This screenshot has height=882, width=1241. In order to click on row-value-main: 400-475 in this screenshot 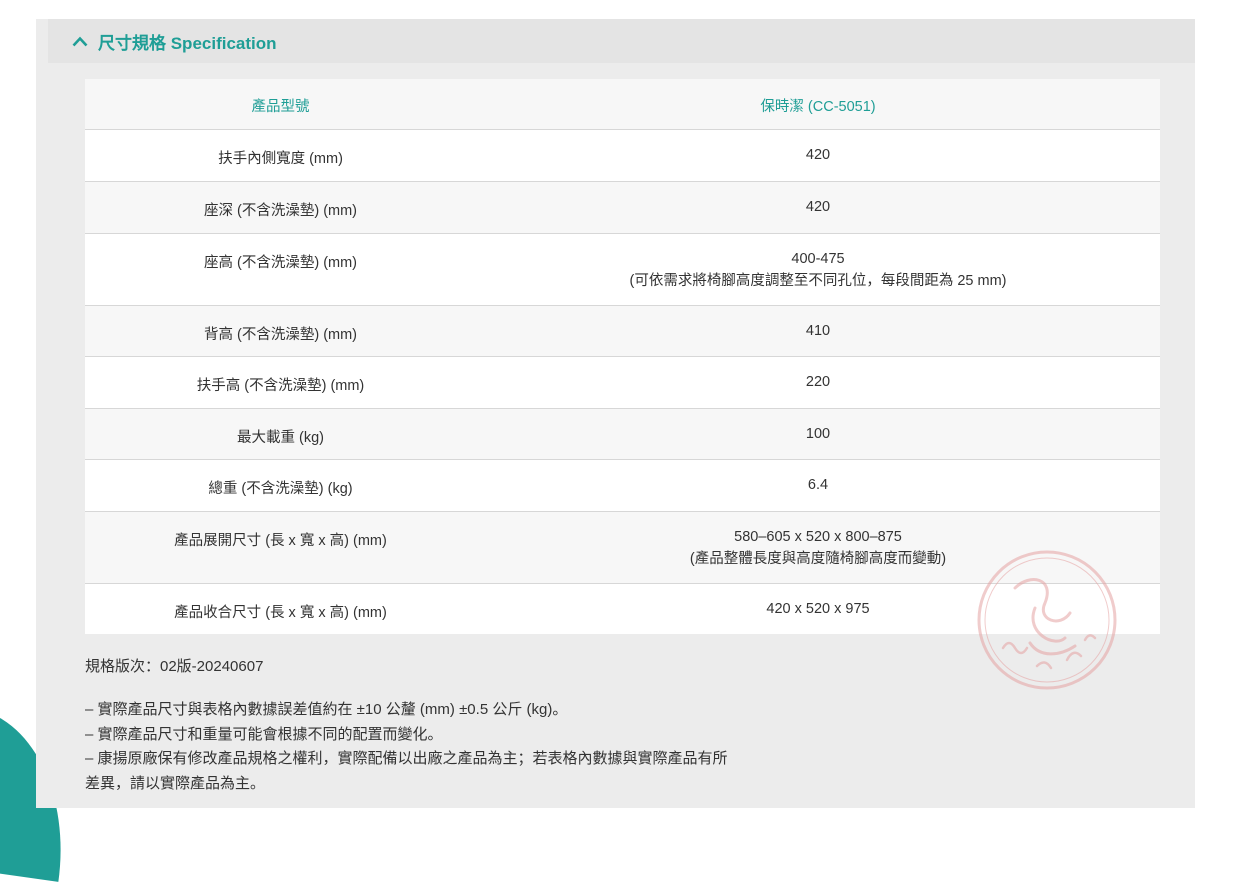, I will do `click(818, 258)`.